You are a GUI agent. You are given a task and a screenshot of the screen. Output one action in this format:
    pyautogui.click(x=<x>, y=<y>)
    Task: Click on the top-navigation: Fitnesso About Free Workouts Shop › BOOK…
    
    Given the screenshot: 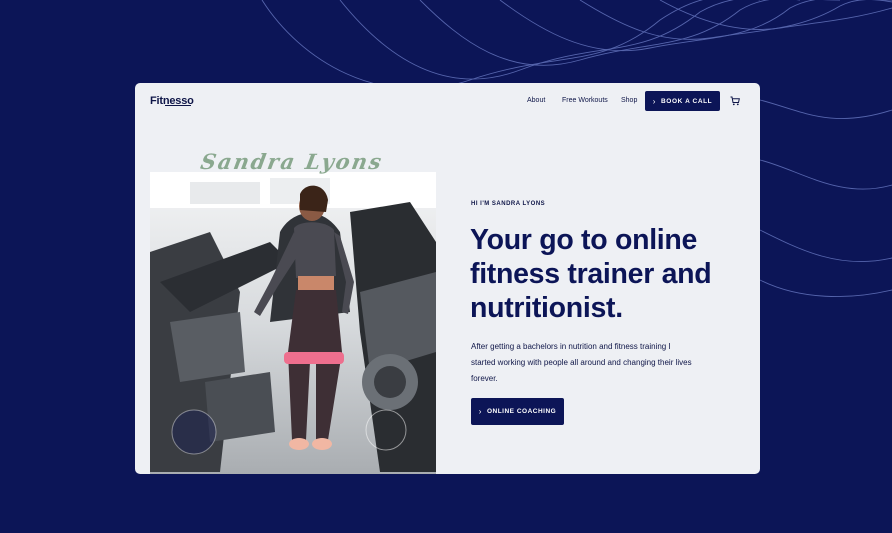 What is the action you would take?
    pyautogui.click(x=447, y=101)
    